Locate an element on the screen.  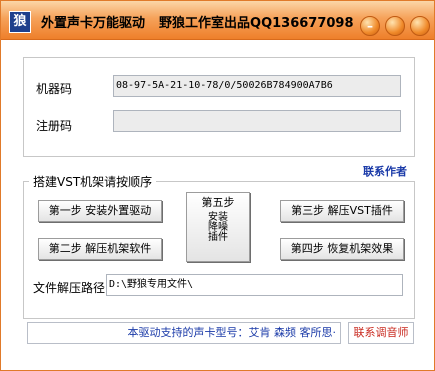
step5-subtitle: 安装降噪插件 is located at coordinates (218, 227).